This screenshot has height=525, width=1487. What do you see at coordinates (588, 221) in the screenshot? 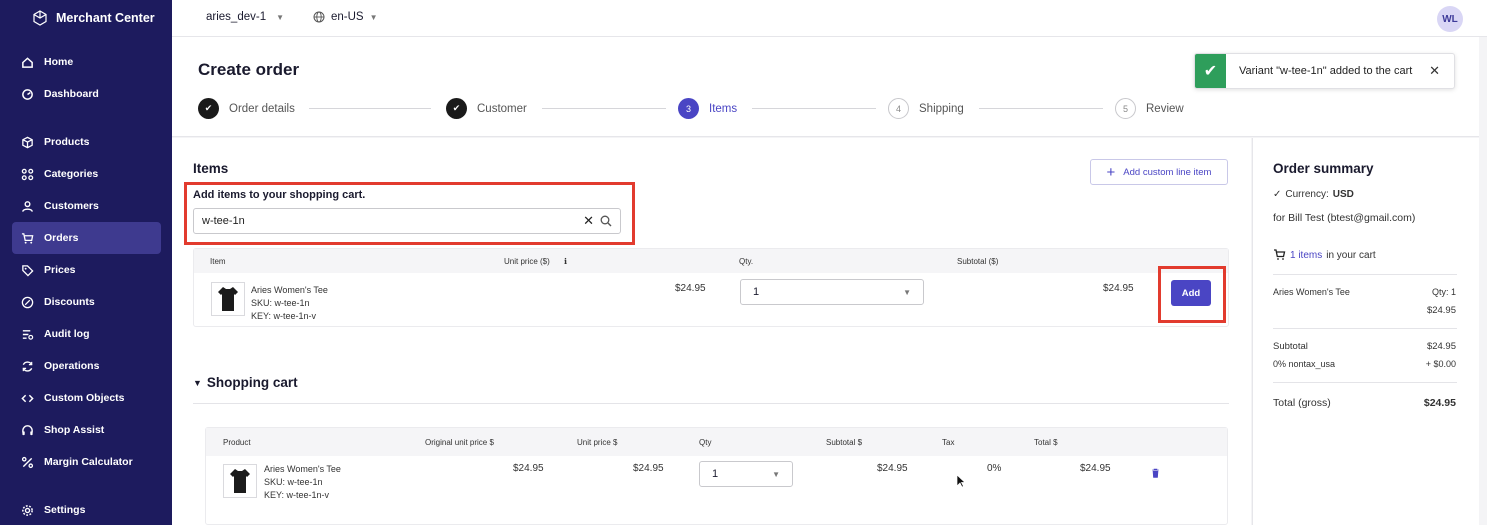
I see `clear-icon: ✕` at bounding box center [588, 221].